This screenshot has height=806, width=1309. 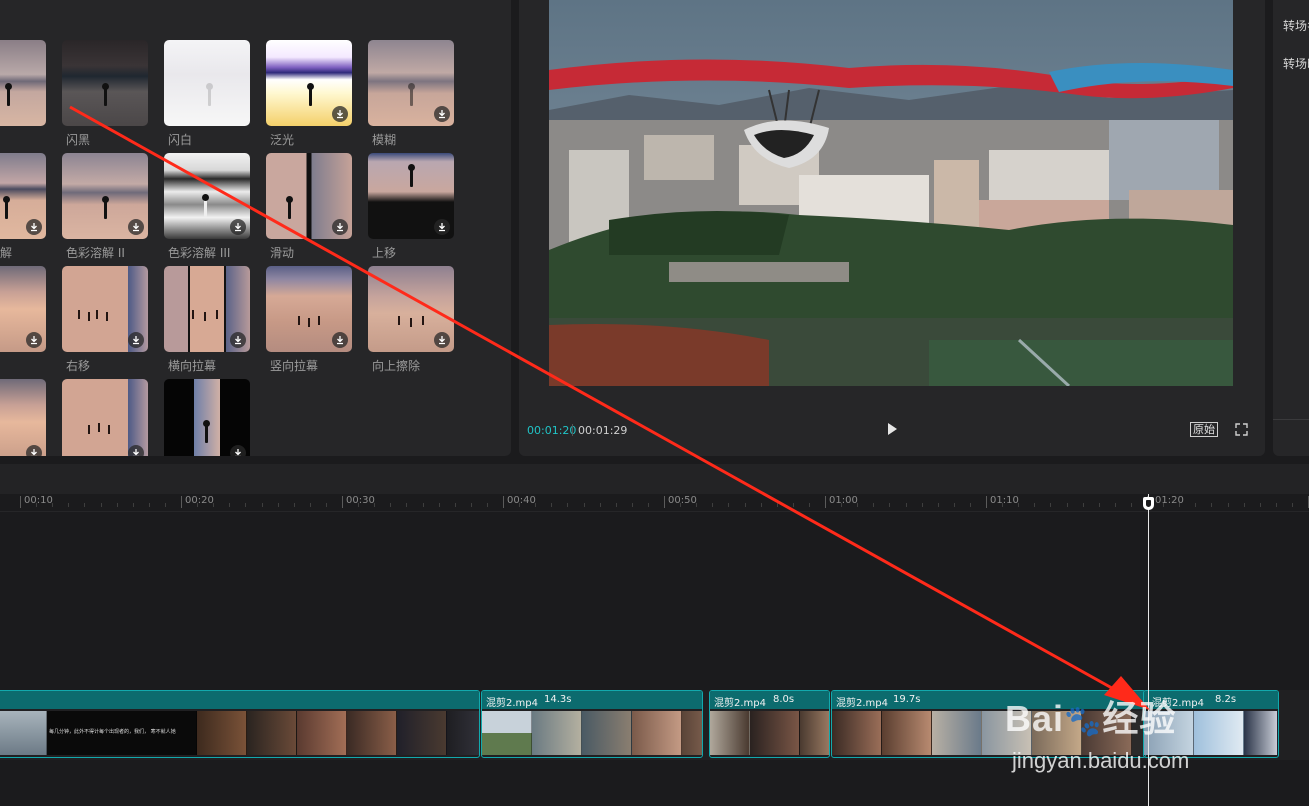 I want to click on transition-label: 上移, so click(x=384, y=253).